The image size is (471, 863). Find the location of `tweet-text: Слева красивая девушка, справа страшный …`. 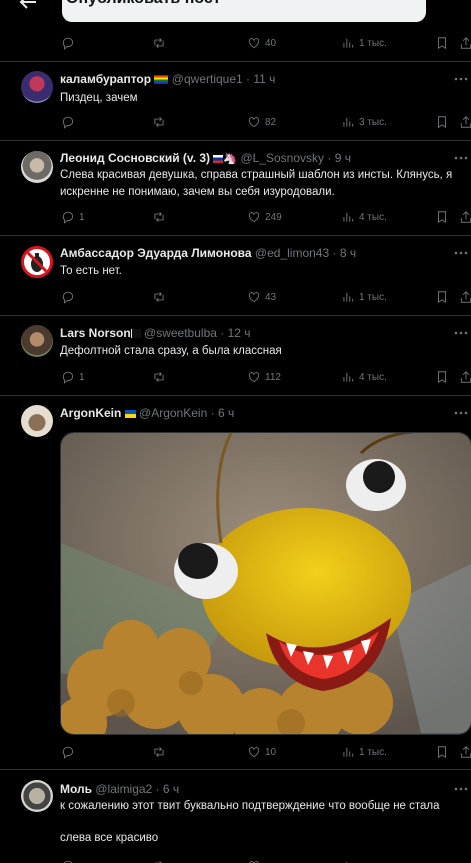

tweet-text: Слева красивая девушка, справа страшный … is located at coordinates (256, 183).